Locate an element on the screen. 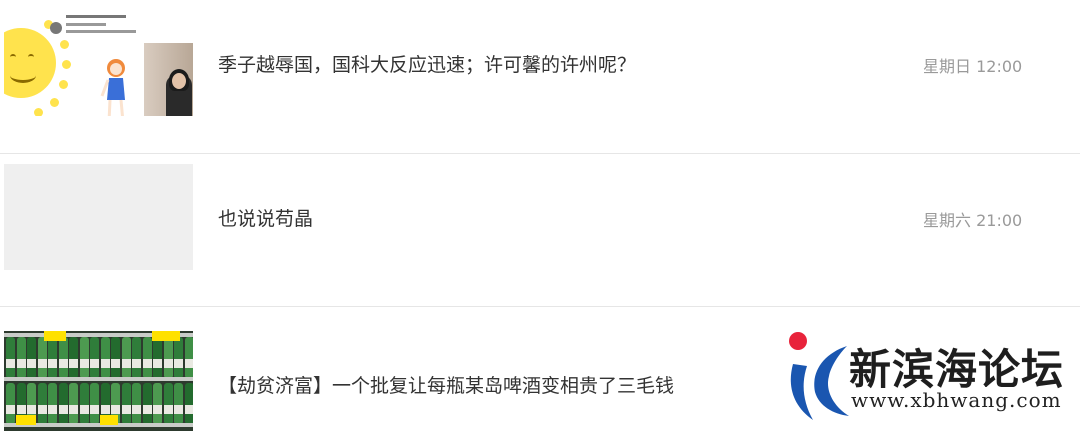 The image size is (1080, 431). article-time: 星期六 21:00 is located at coordinates (973, 220).